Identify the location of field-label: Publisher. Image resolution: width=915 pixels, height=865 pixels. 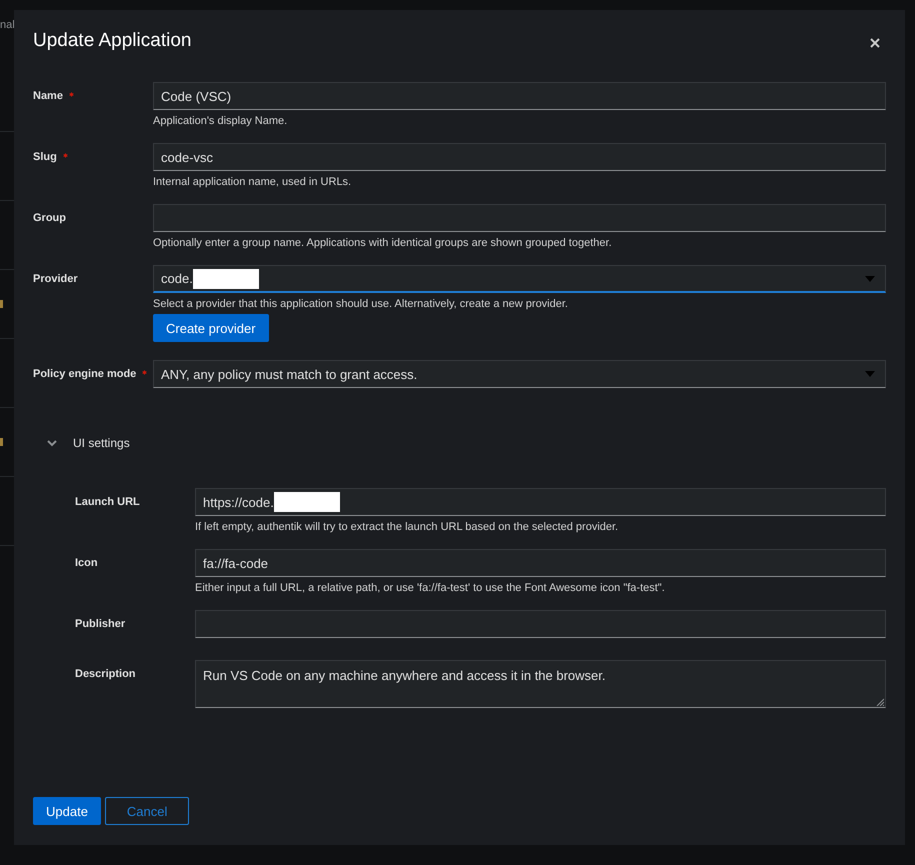
(100, 624).